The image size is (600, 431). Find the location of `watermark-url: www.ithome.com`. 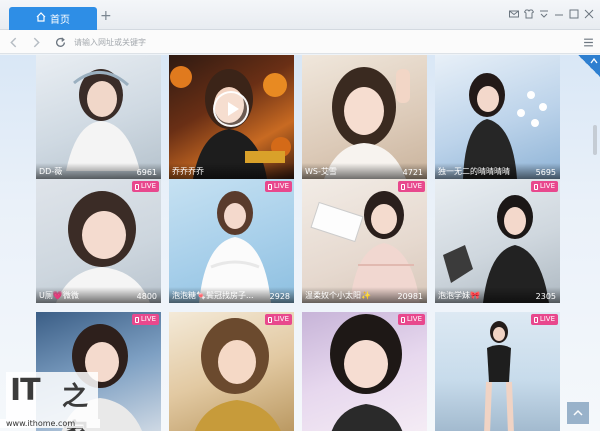

watermark-url: www.ithome.com is located at coordinates (50, 423).